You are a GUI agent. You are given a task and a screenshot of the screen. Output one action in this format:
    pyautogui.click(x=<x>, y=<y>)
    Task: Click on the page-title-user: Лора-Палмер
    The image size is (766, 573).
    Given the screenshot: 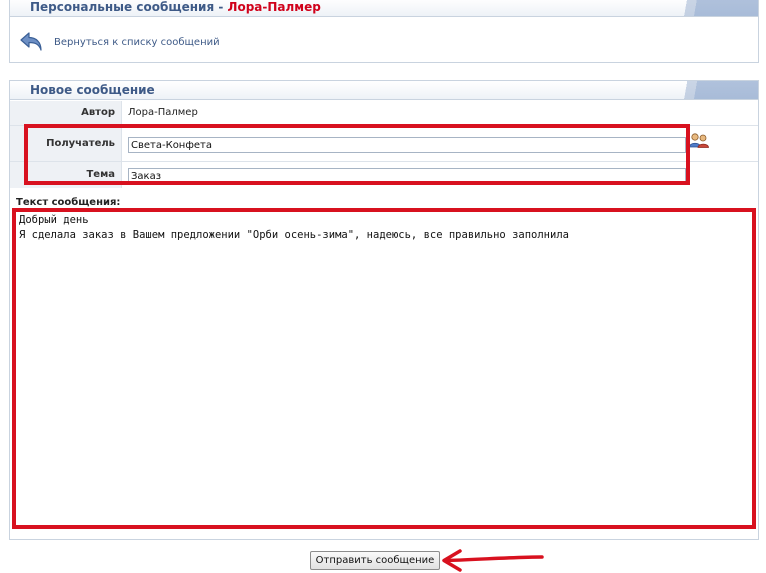 What is the action you would take?
    pyautogui.click(x=274, y=7)
    